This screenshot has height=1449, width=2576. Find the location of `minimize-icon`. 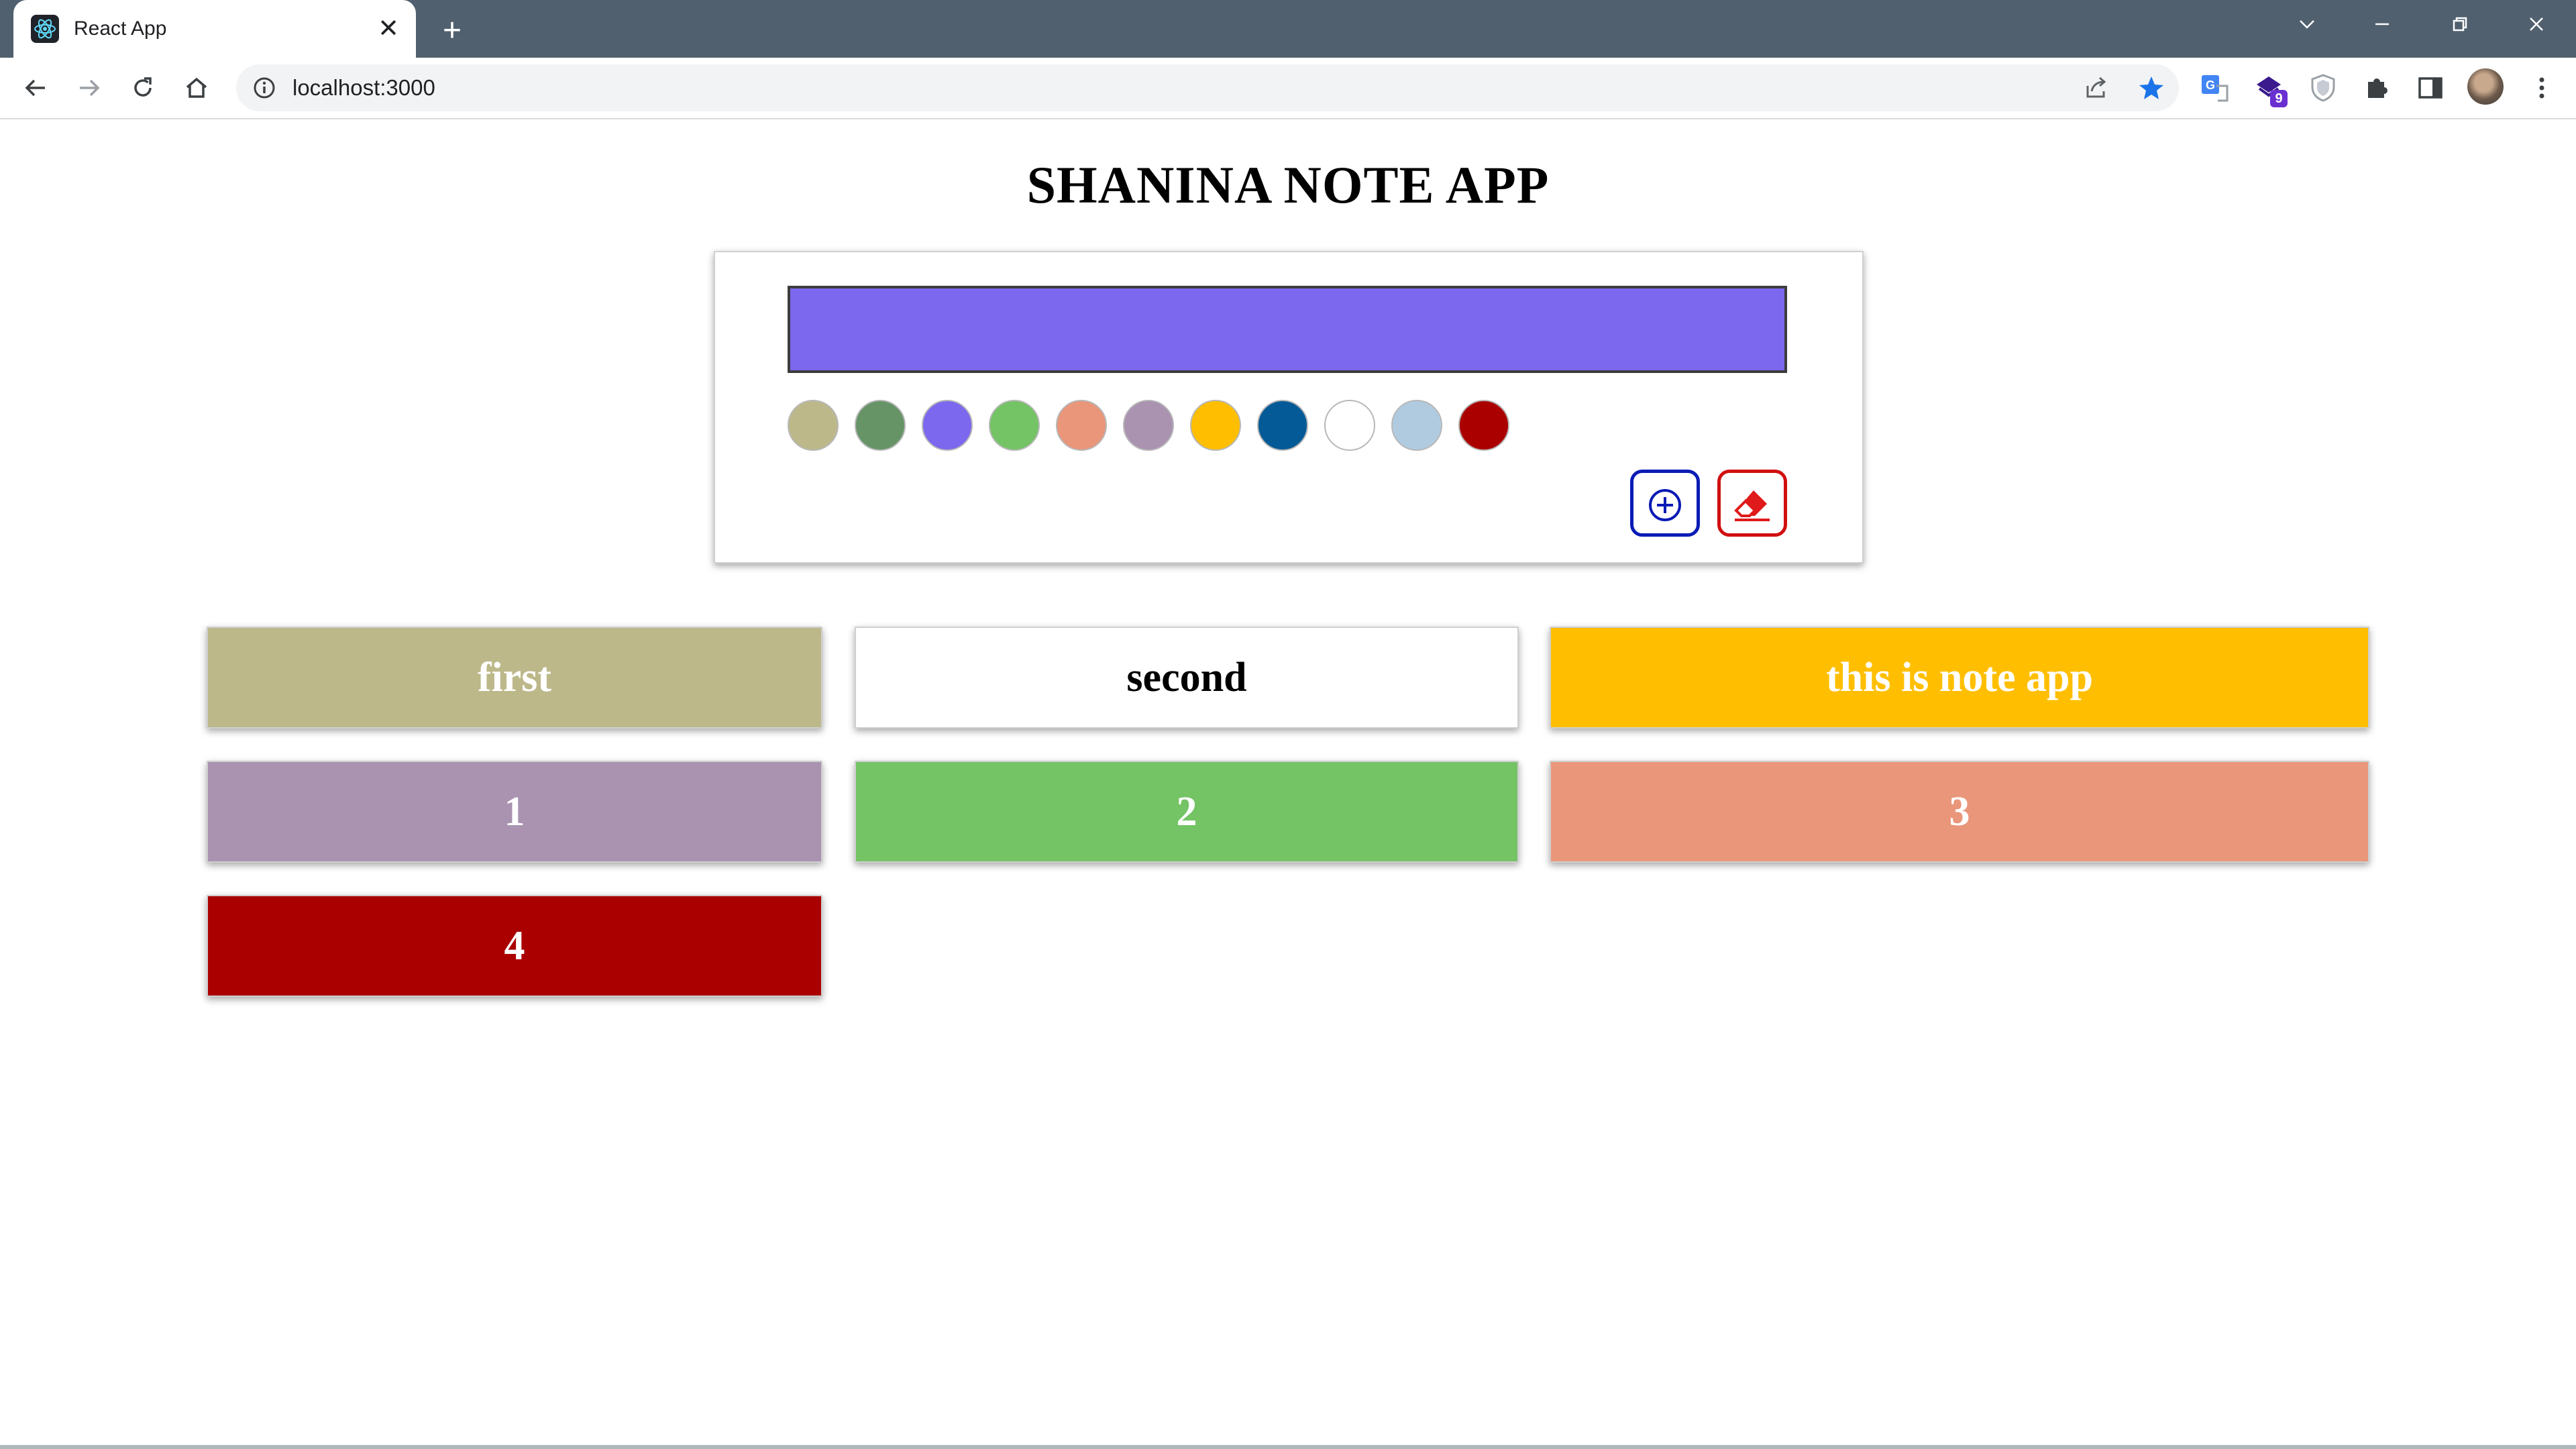

minimize-icon is located at coordinates (2382, 24).